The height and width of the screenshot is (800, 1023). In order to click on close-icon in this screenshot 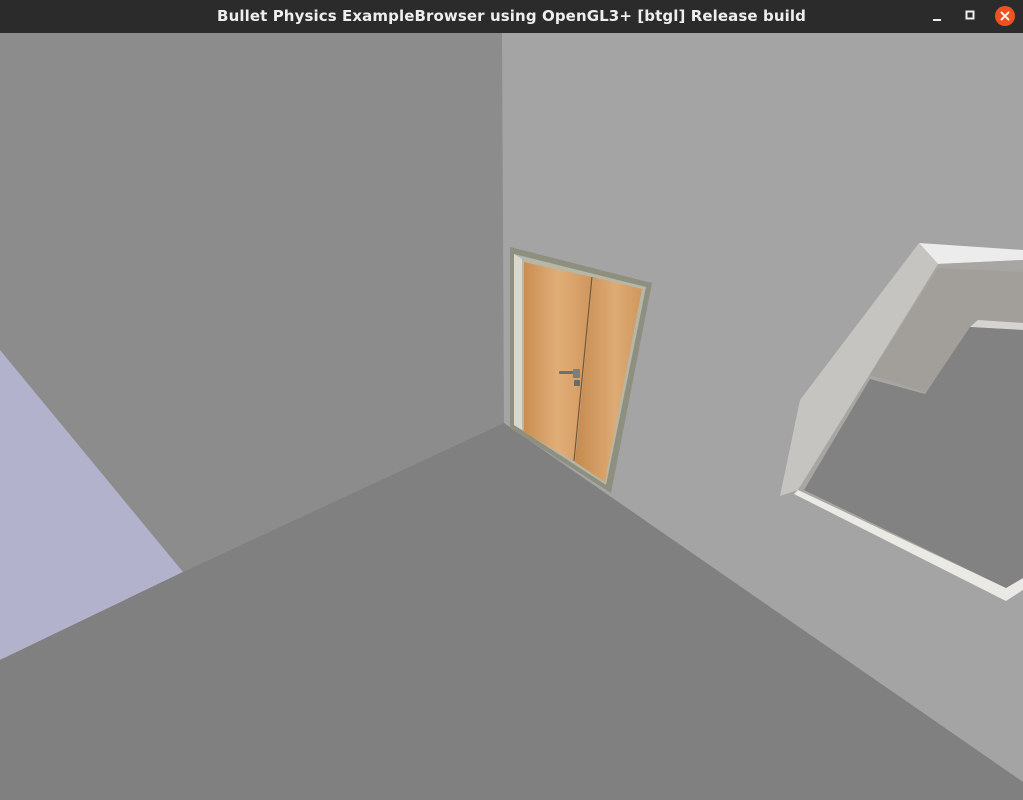, I will do `click(1005, 16)`.